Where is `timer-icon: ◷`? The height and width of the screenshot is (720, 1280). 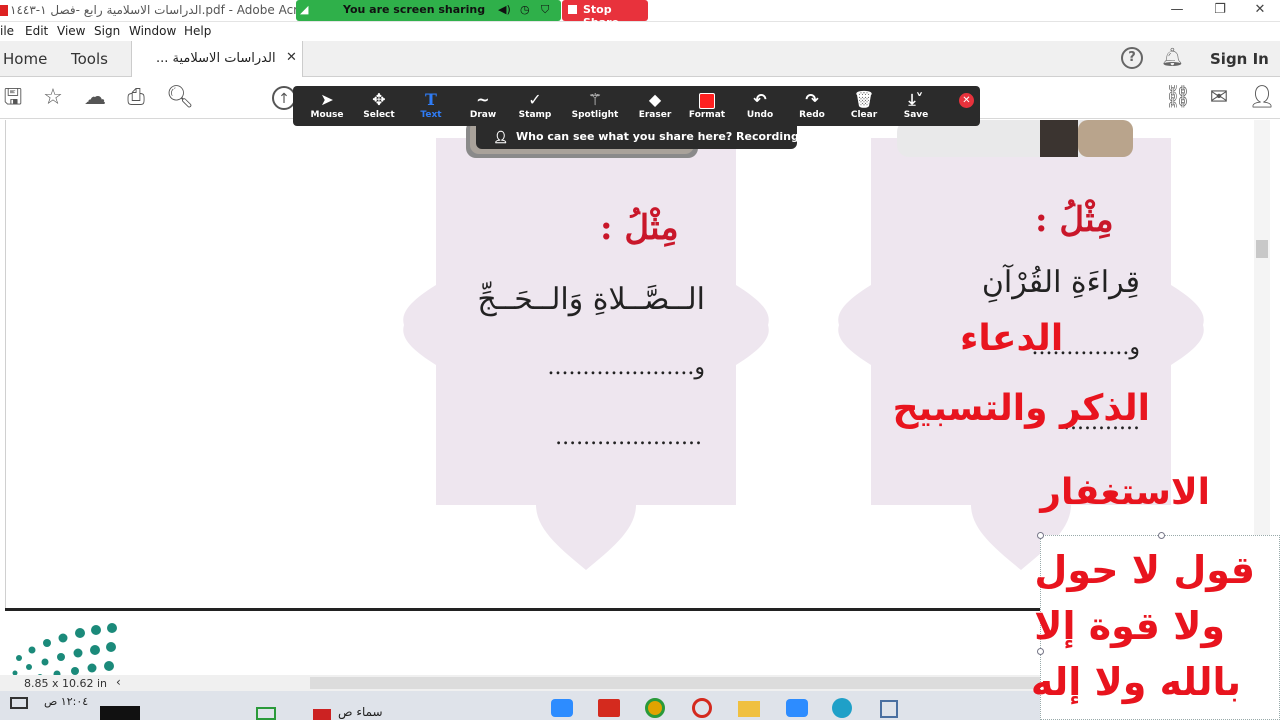 timer-icon: ◷ is located at coordinates (525, 9).